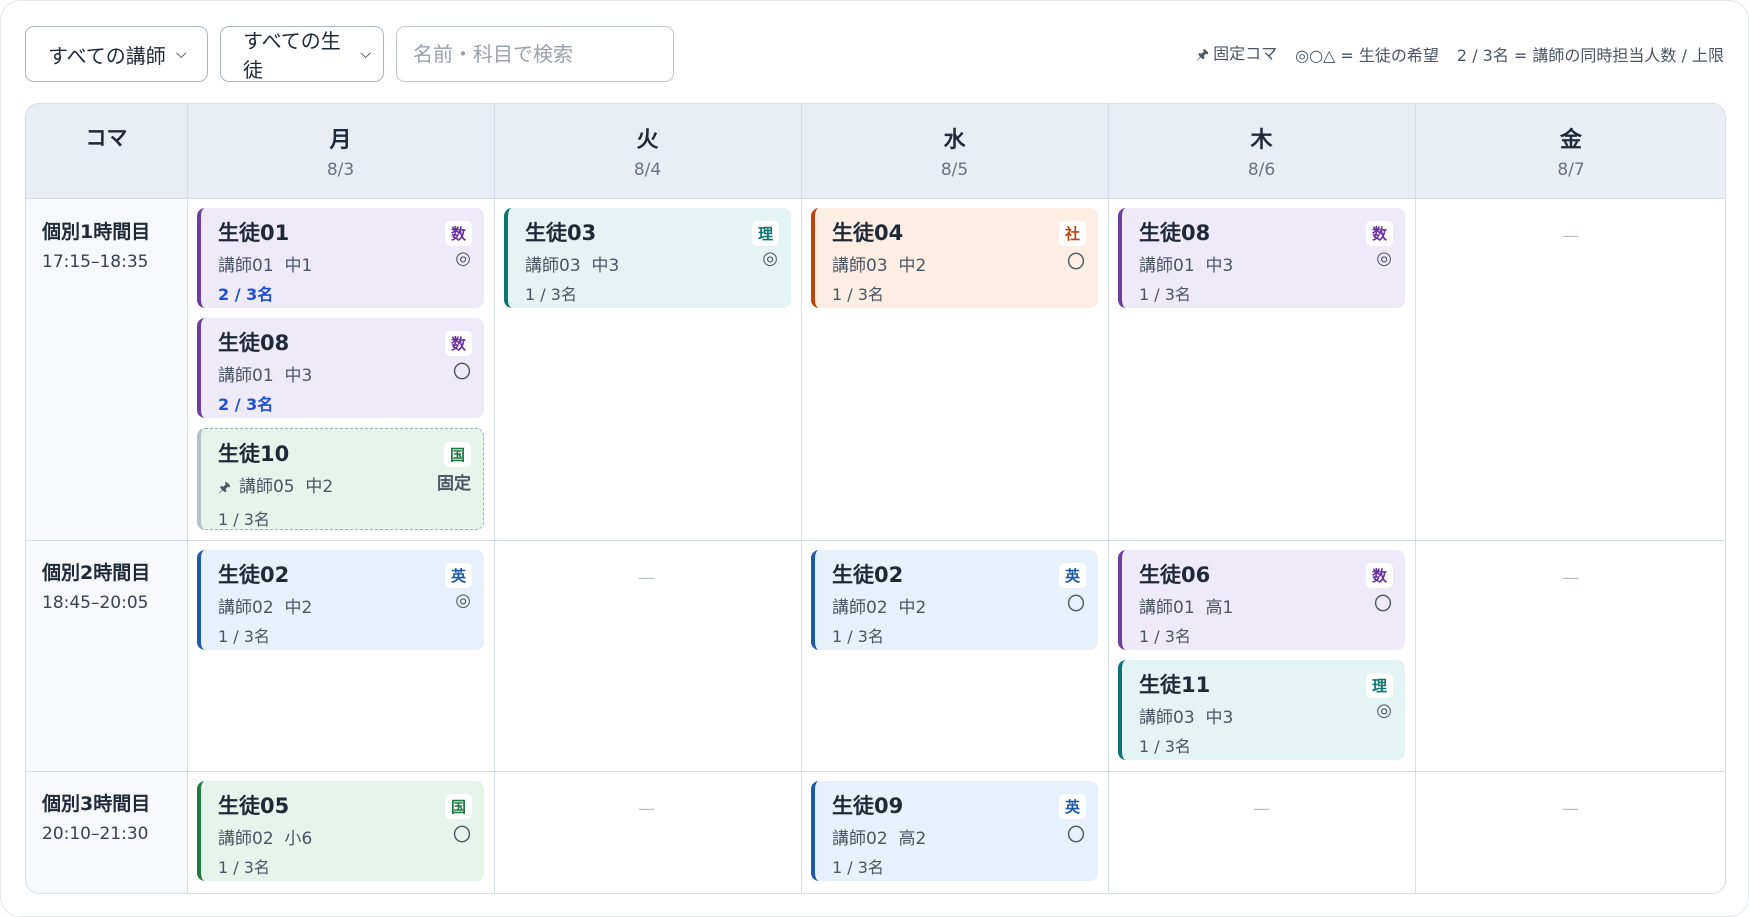 The image size is (1749, 917). I want to click on lesson-card: 生徒08 講師01 中3 1 / 3名 数 ◎, so click(1261, 258).